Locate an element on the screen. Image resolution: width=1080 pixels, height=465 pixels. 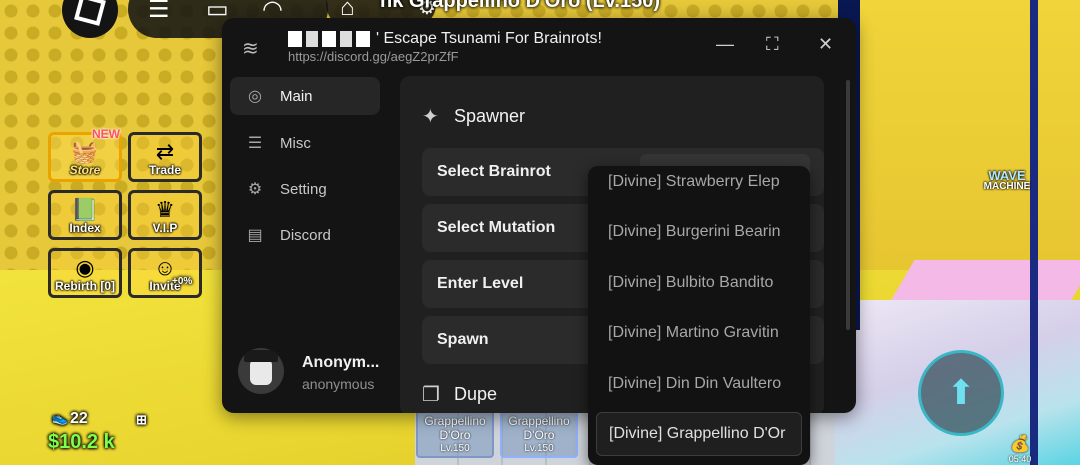
dropdown-option-selected: [Divine] Grappellino D'Or is located at coordinates (699, 434).